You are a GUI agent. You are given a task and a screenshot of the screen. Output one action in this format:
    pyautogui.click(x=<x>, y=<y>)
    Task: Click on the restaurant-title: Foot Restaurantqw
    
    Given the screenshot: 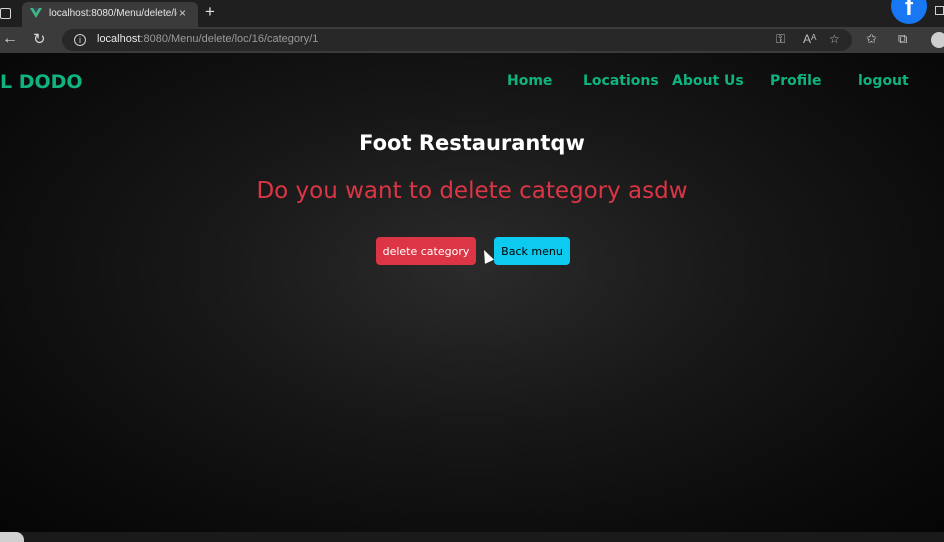 What is the action you would take?
    pyautogui.click(x=472, y=143)
    